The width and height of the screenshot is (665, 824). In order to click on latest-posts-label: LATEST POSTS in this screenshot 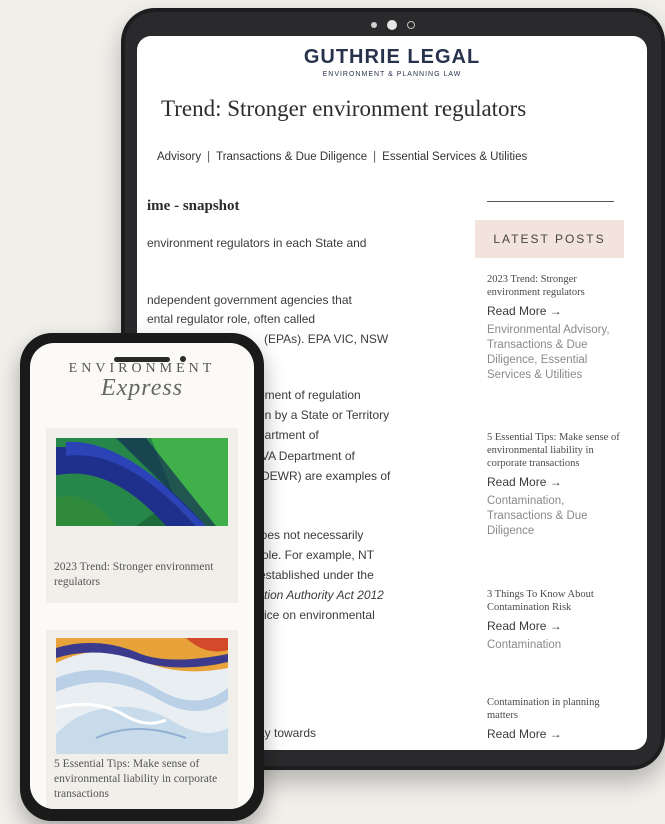, I will do `click(549, 239)`.